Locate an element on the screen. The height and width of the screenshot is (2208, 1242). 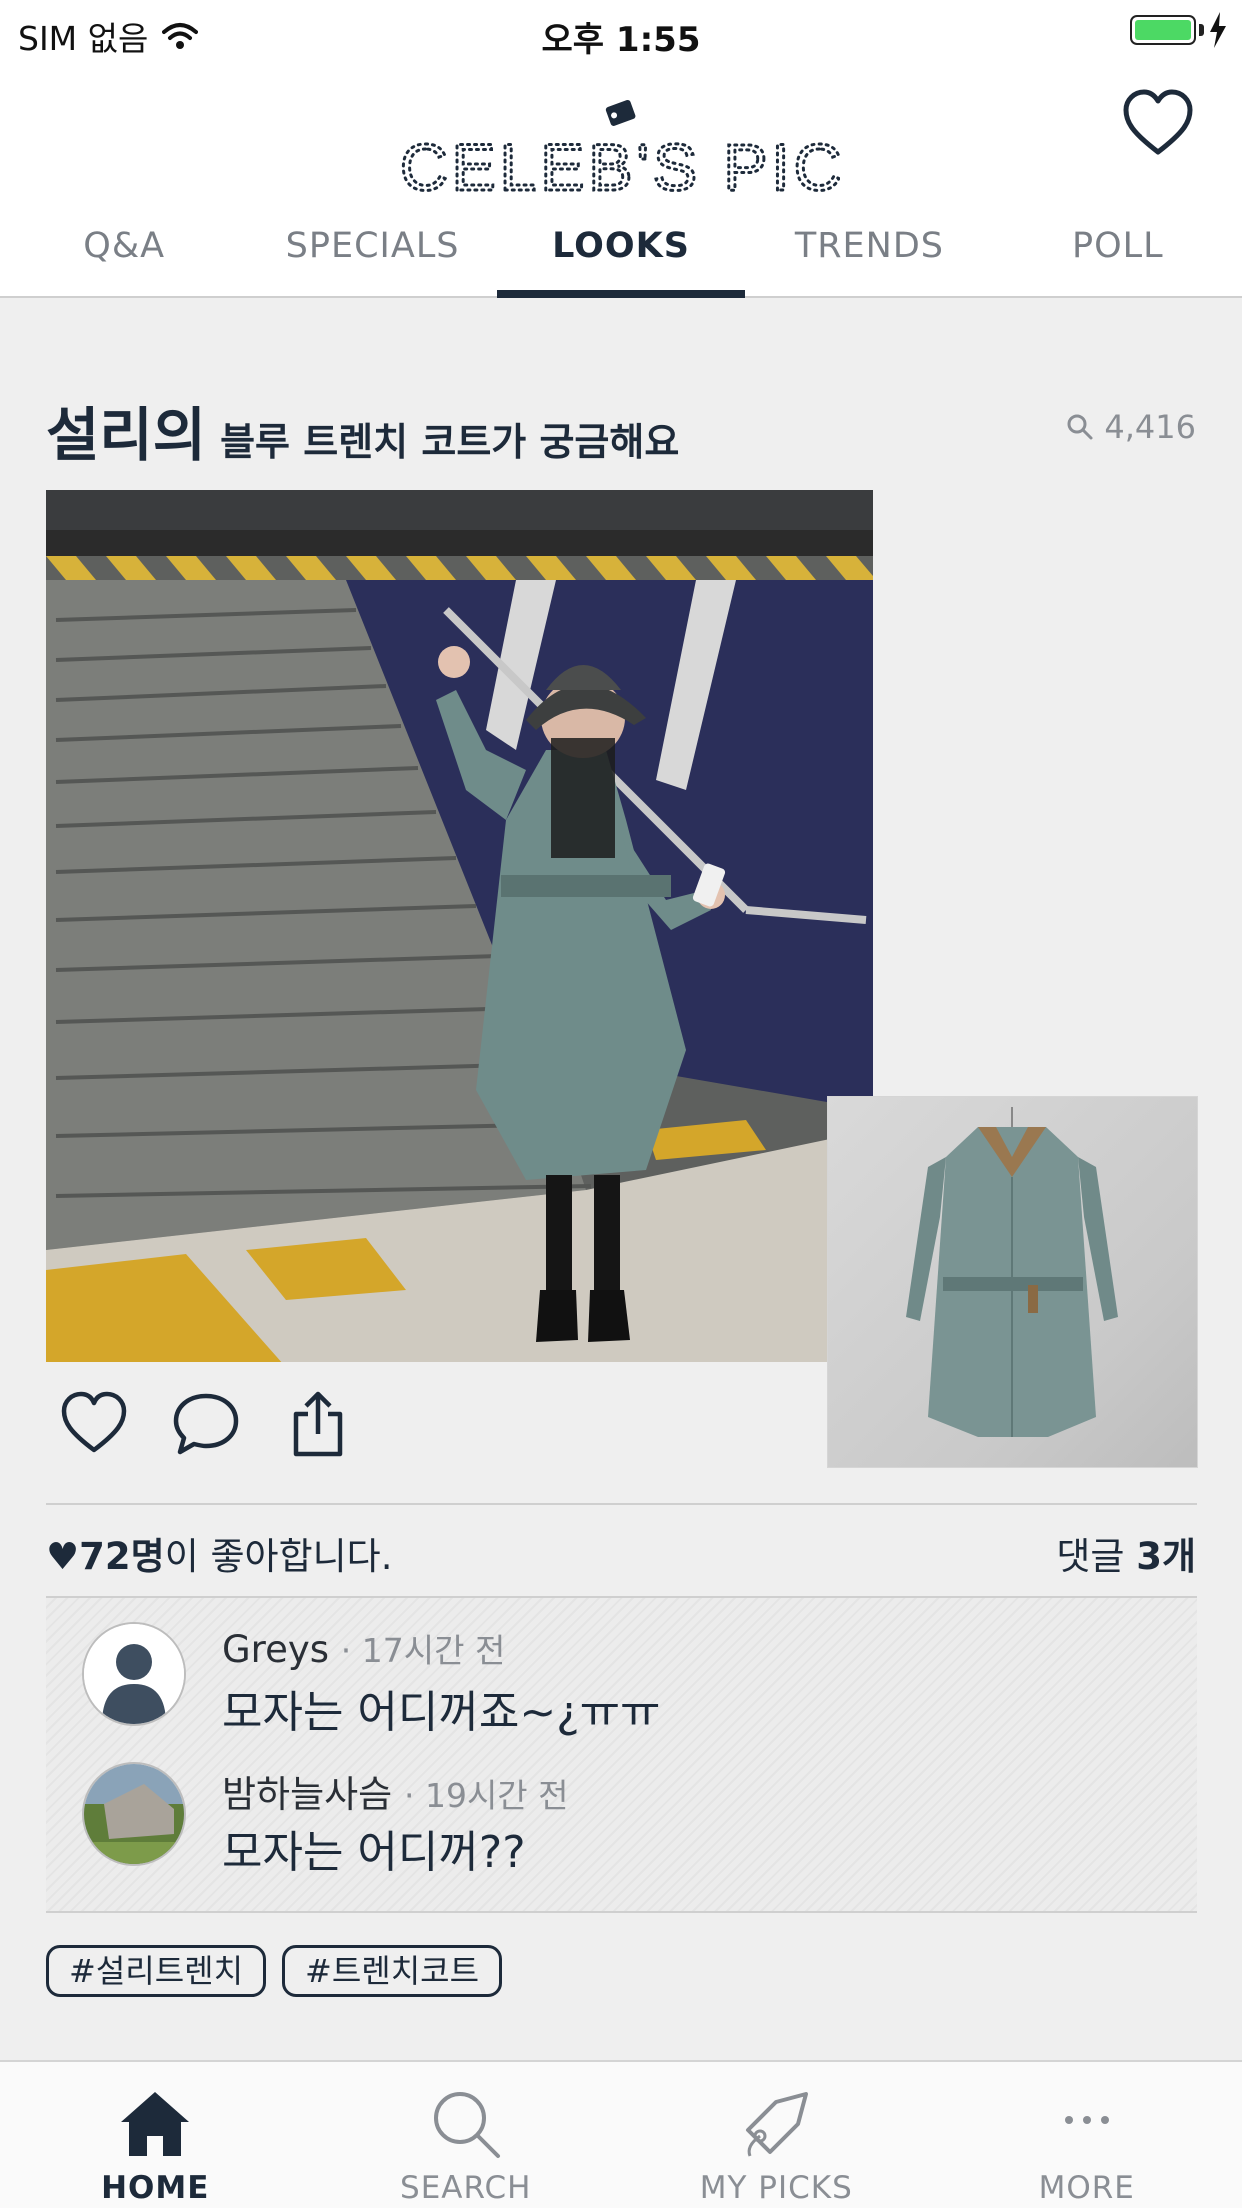
comment-meta: Greys · 17시간 전 is located at coordinates (364, 1649).